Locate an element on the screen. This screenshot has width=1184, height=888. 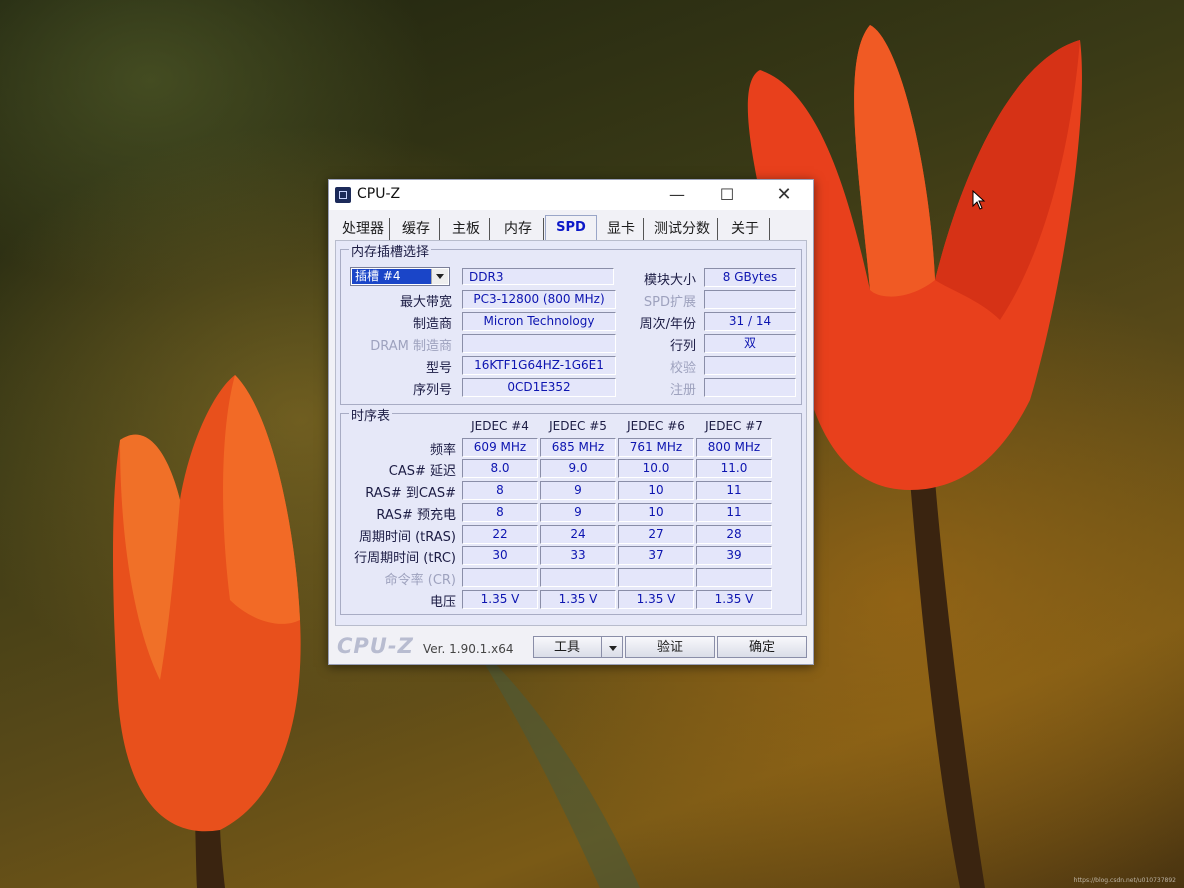
timing-cell: 10.0 is located at coordinates (656, 468).